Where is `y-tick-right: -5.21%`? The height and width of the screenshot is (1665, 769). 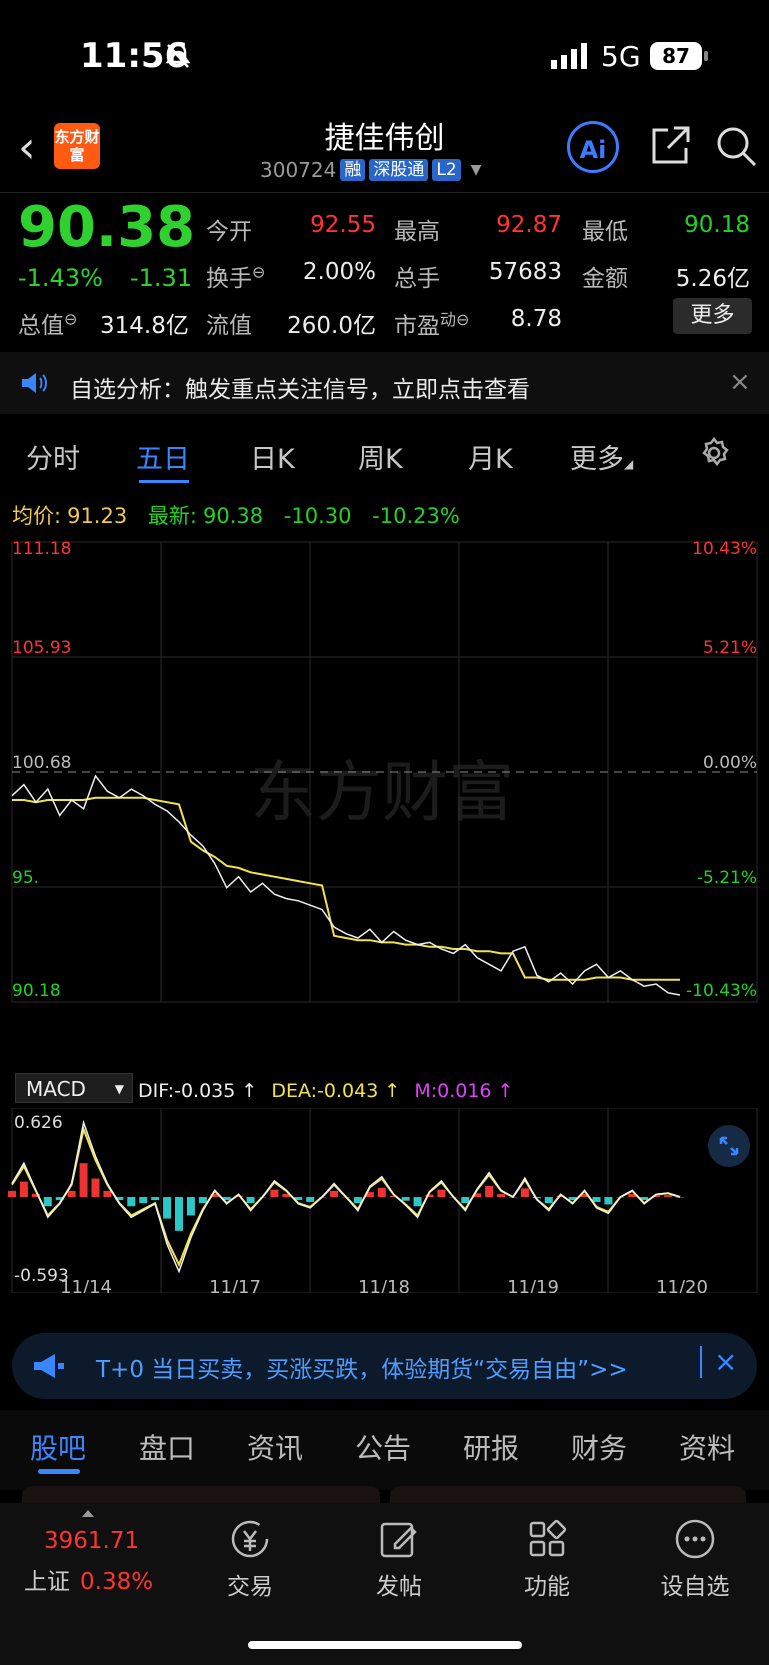
y-tick-right: -5.21% is located at coordinates (727, 878).